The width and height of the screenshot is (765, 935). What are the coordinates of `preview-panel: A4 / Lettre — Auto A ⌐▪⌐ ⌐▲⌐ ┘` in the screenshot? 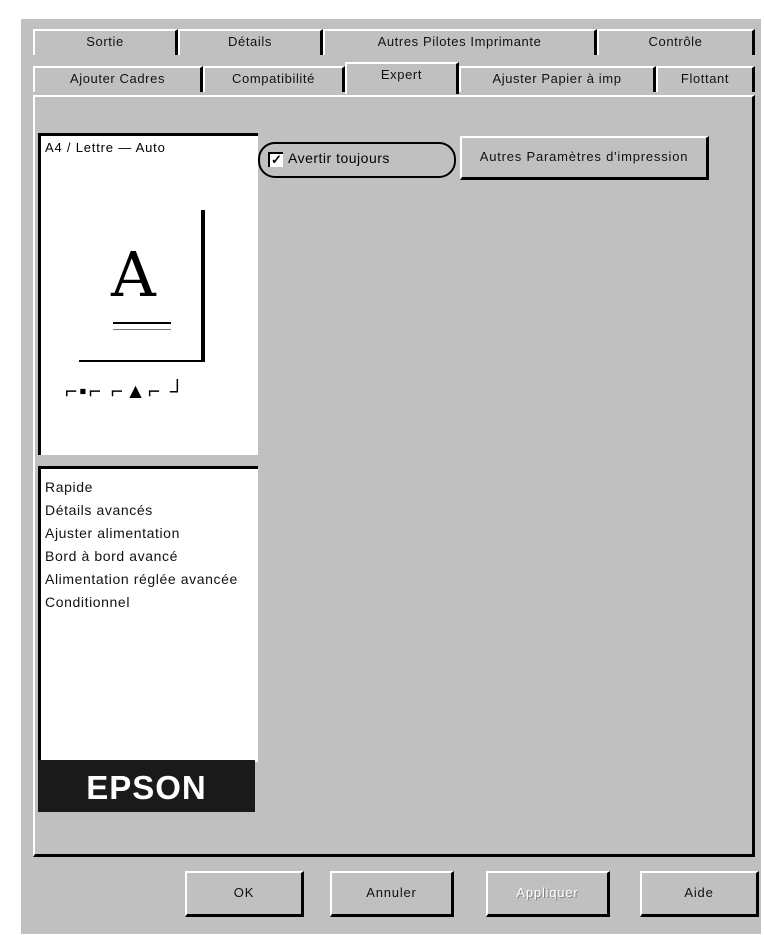 It's located at (148, 294).